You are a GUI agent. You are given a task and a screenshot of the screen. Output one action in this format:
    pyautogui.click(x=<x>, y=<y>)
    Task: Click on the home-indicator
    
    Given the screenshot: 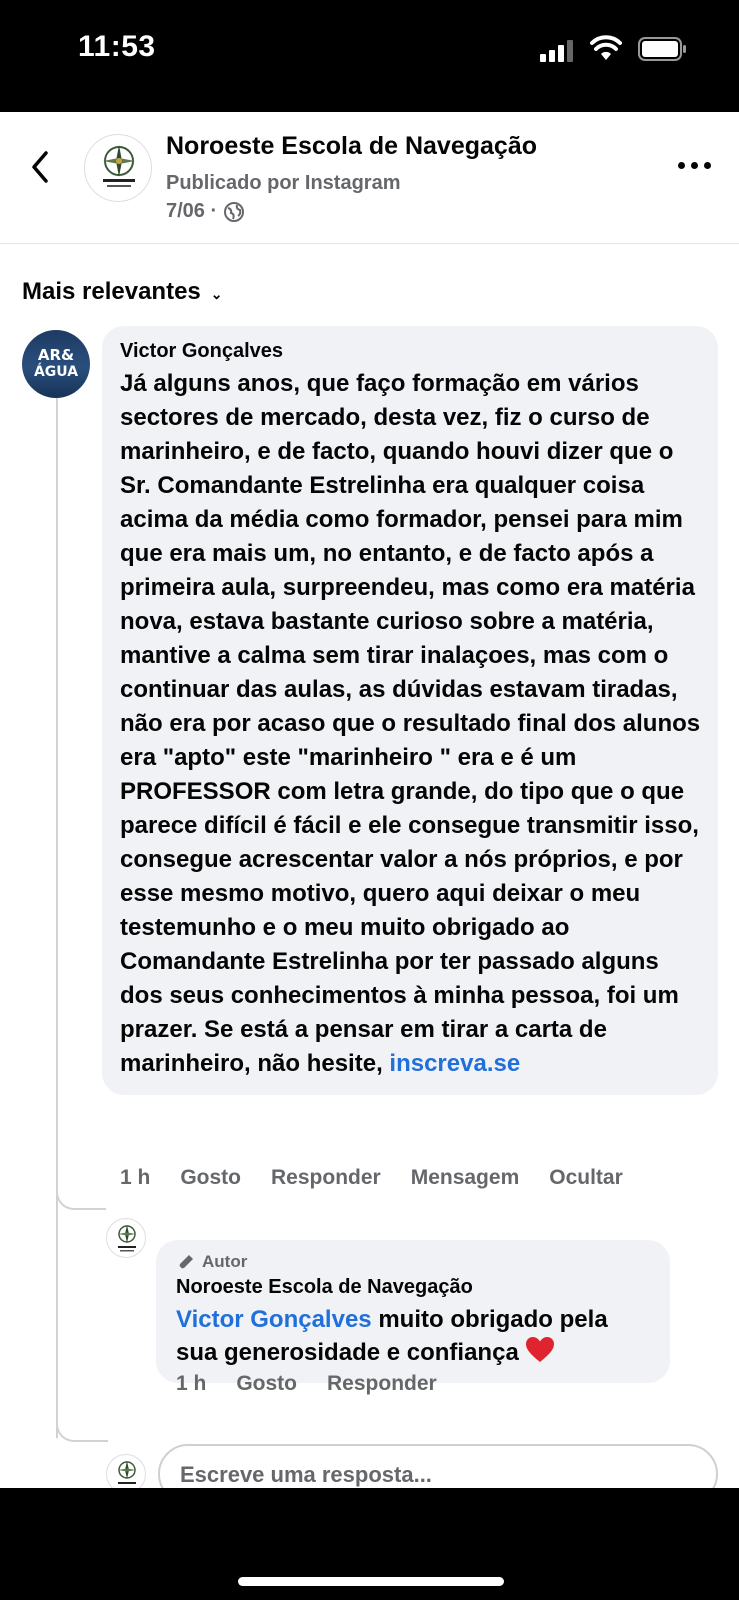 What is the action you would take?
    pyautogui.click(x=371, y=1581)
    